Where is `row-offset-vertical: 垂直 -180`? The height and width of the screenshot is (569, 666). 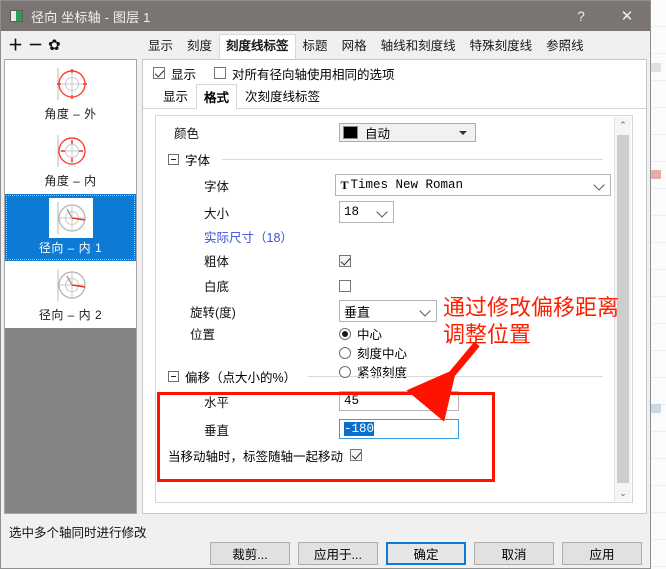 row-offset-vertical: 垂直 -180 is located at coordinates (383, 429).